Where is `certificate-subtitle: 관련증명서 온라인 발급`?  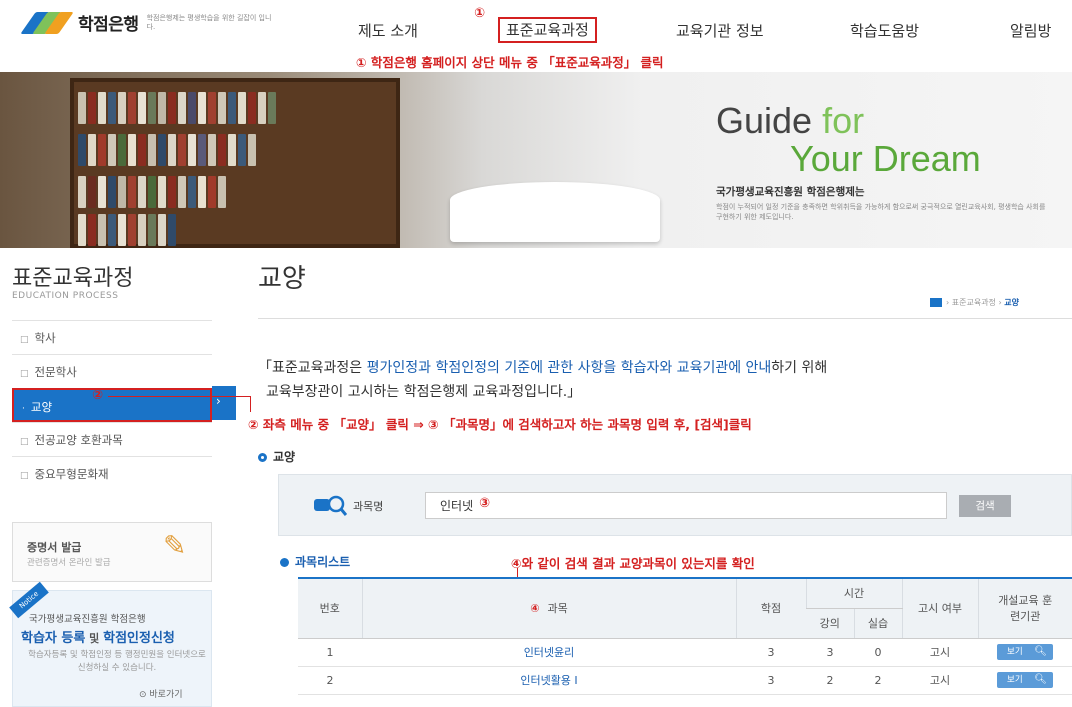
certificate-subtitle: 관련증명서 온라인 발급 is located at coordinates (69, 563).